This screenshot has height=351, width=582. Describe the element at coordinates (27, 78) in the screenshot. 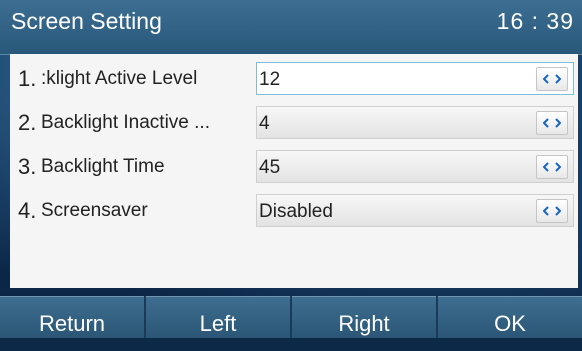

I see `row-number: 1.` at that location.